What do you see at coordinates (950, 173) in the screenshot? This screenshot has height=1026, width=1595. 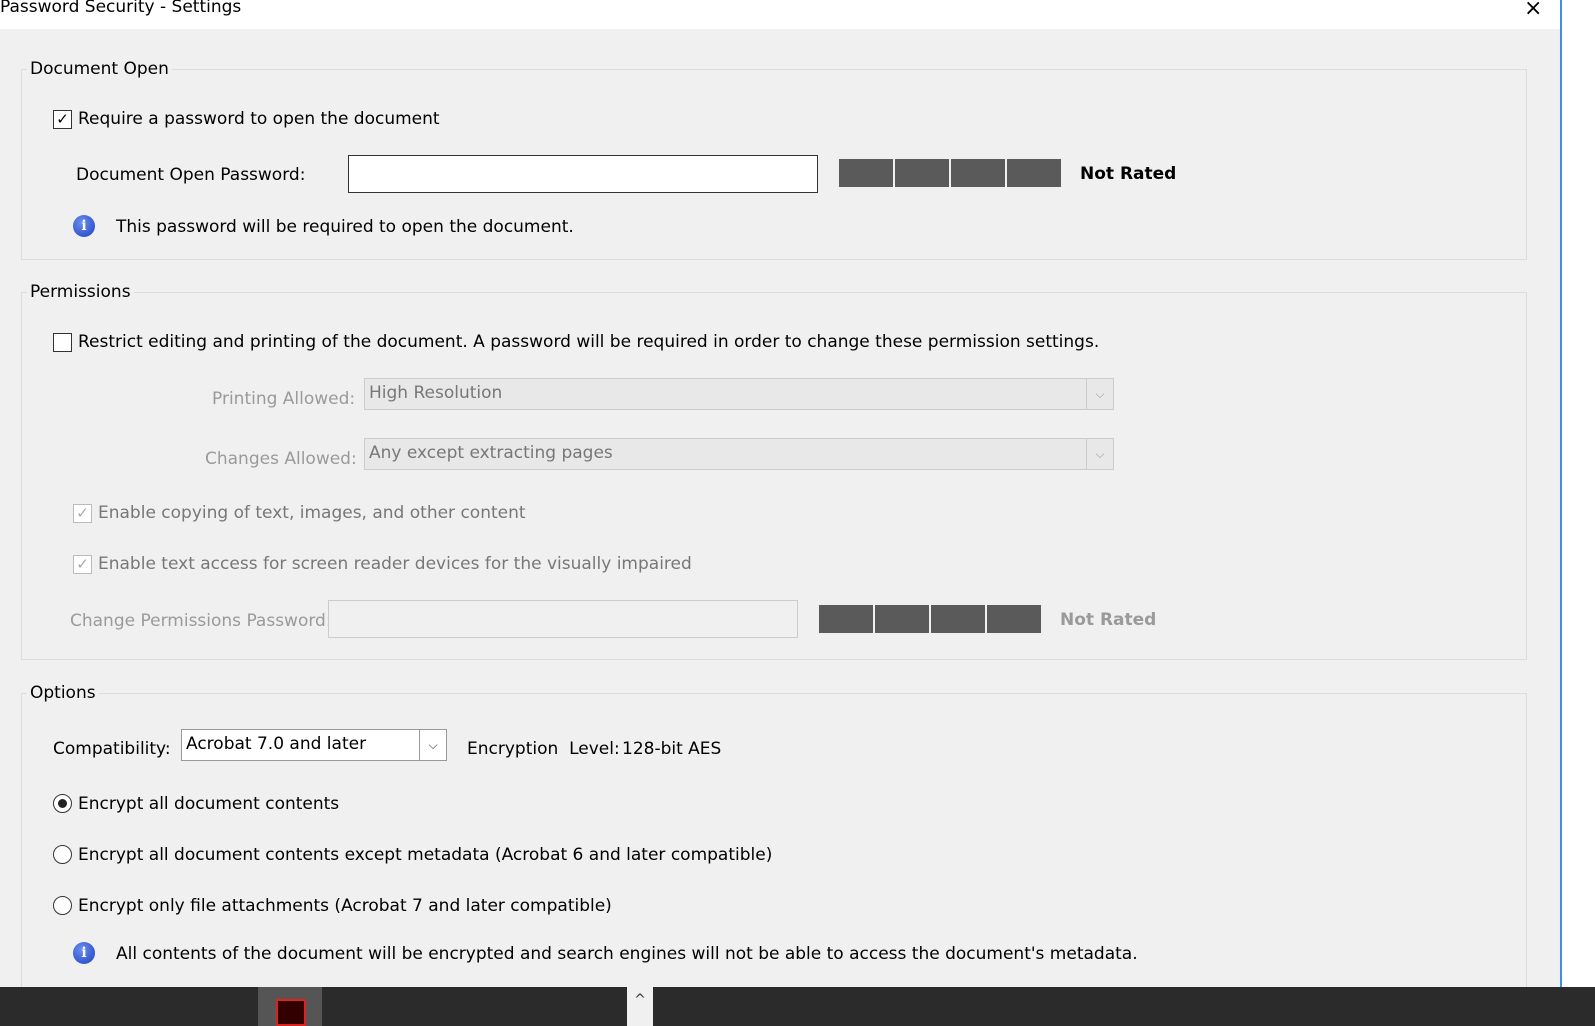 I see `password-strength-meter` at bounding box center [950, 173].